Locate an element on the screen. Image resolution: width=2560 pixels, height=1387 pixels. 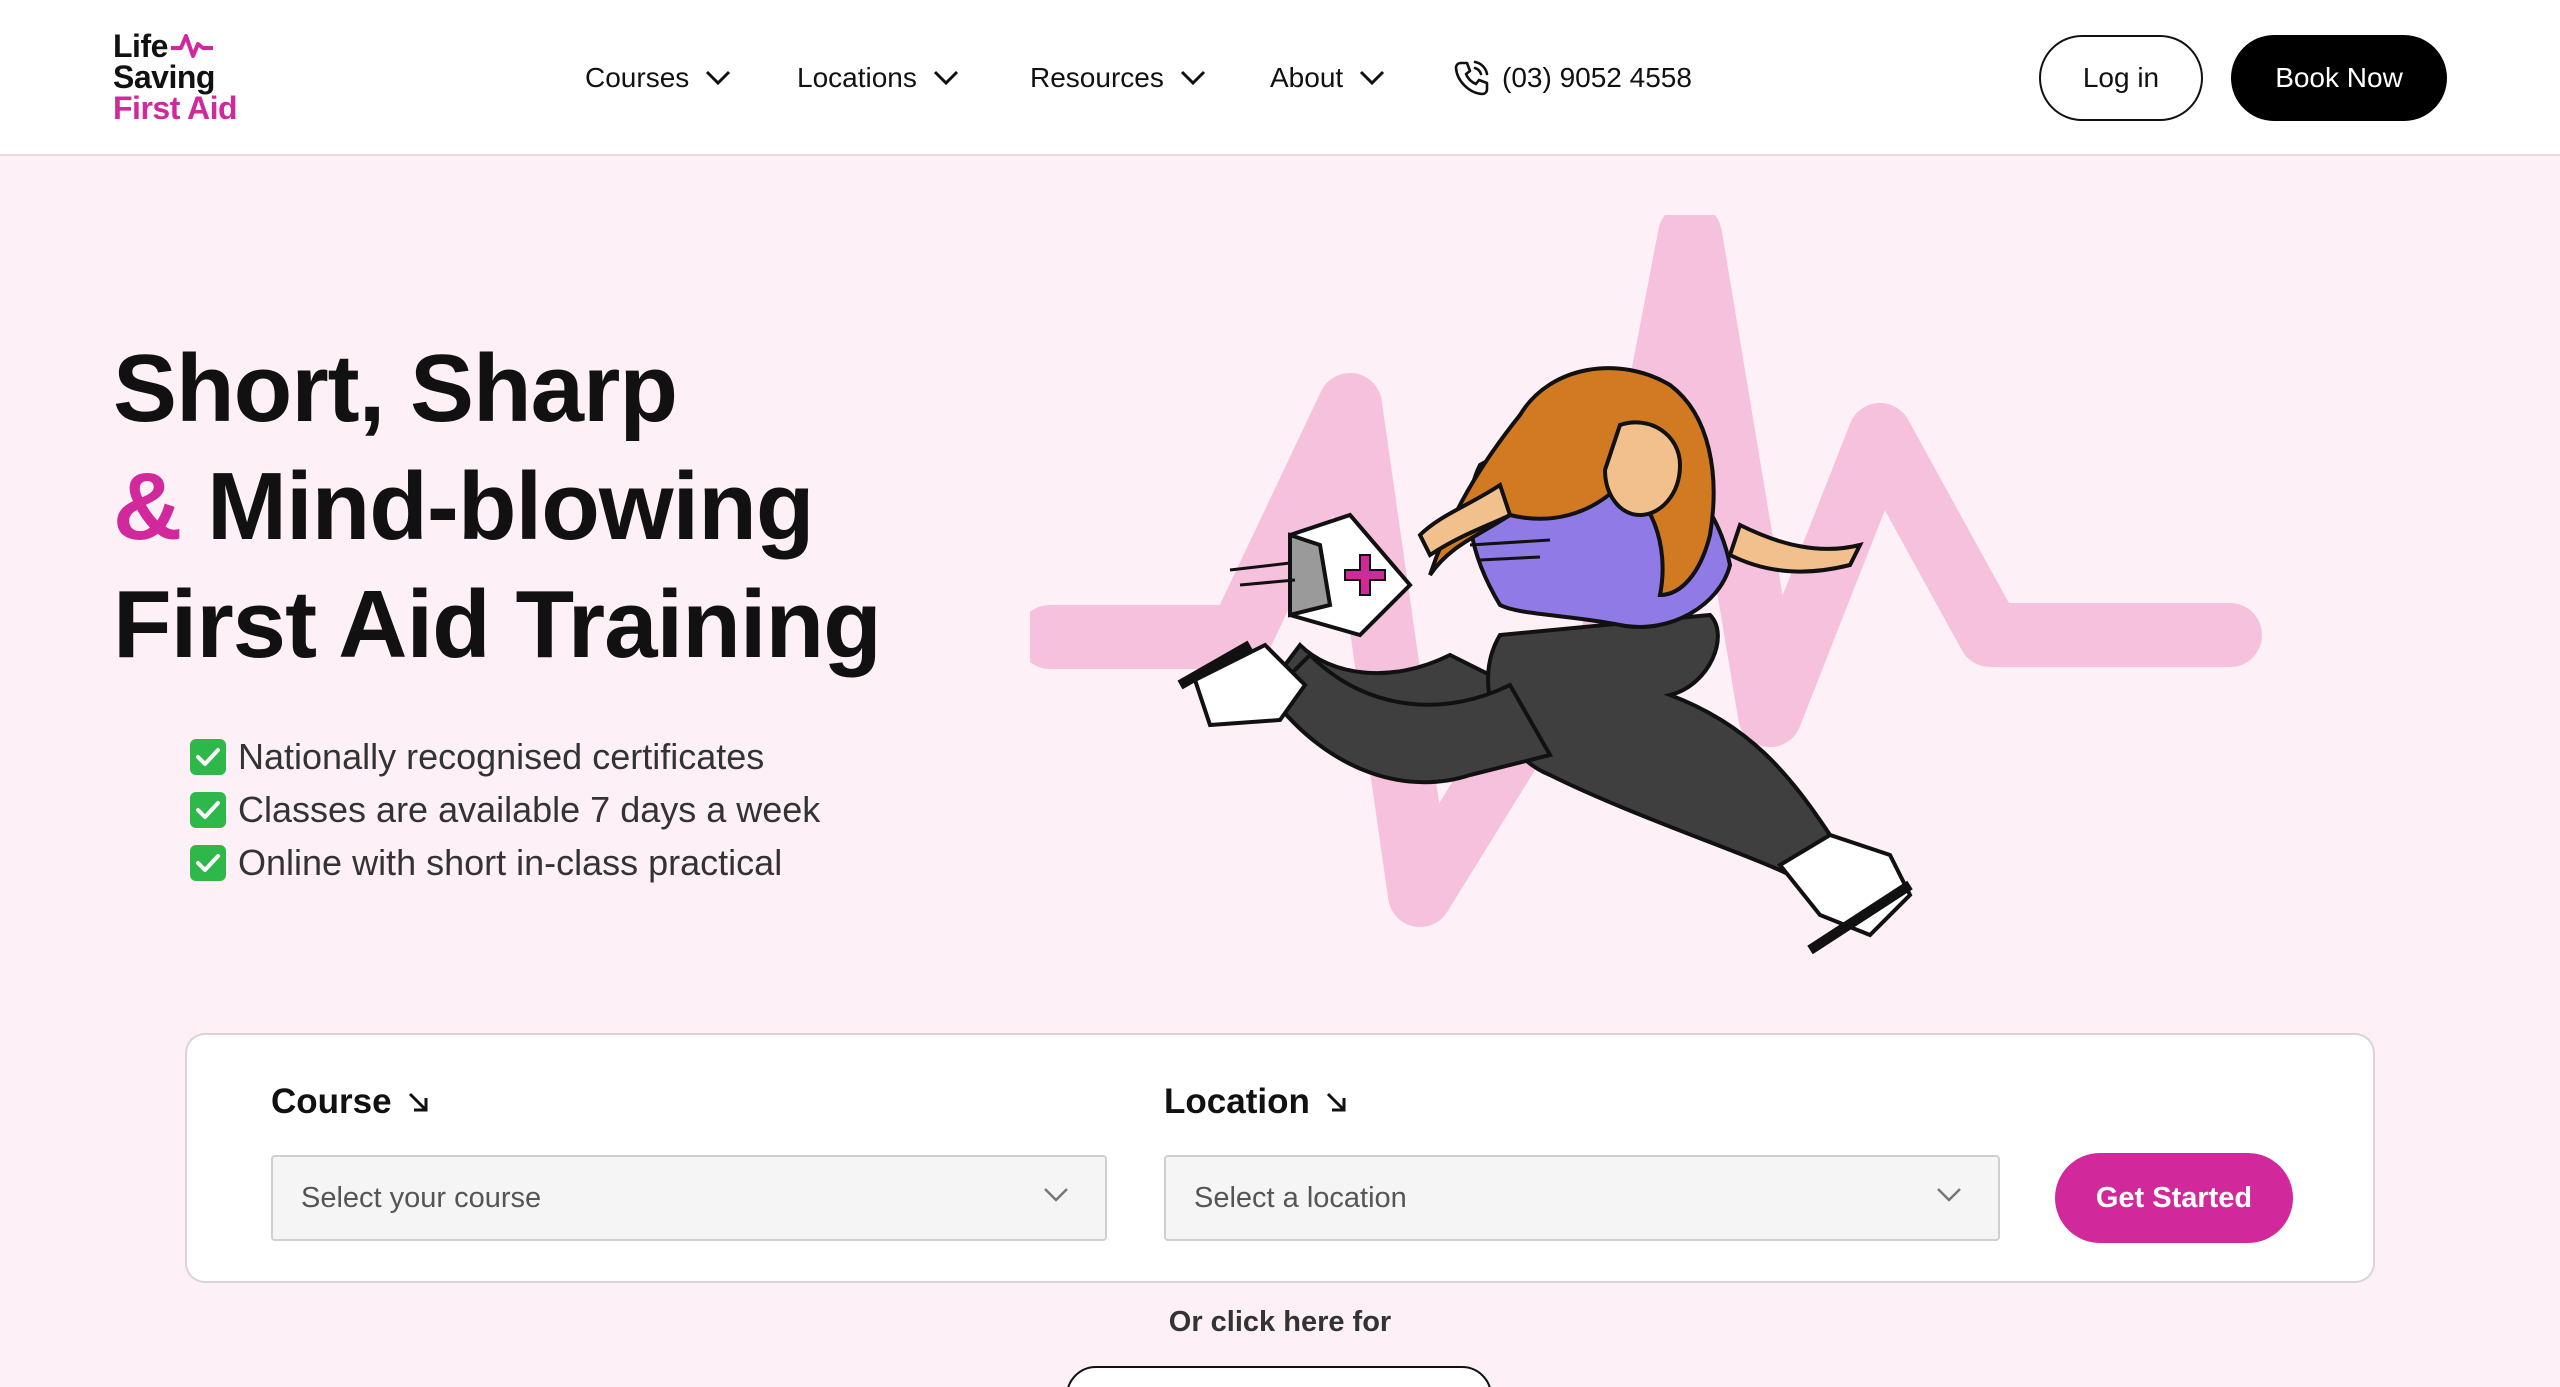
feature-item: Nationally recognised certificates is located at coordinates (505, 756).